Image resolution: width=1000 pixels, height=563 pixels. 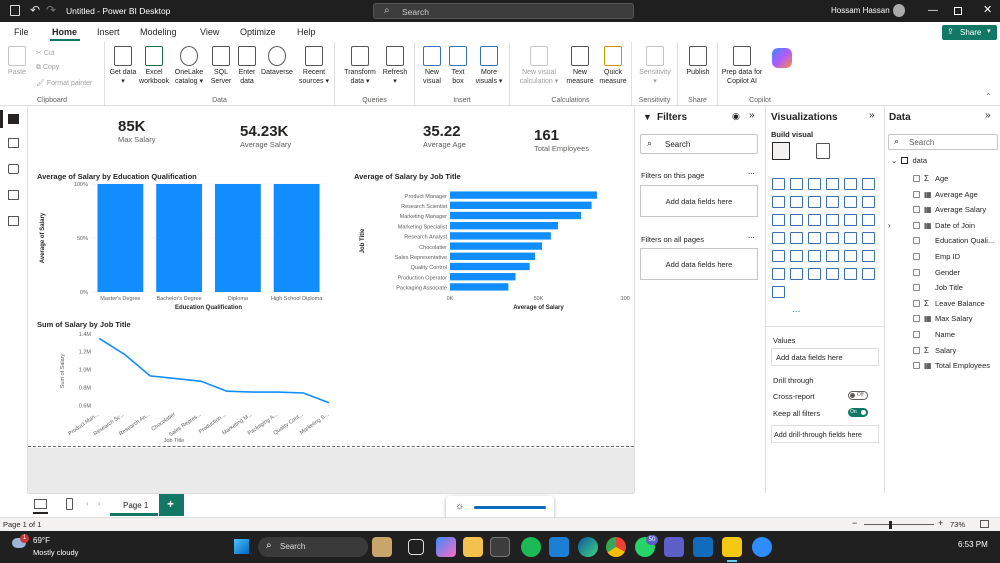 I want to click on next-page-icon: ›, so click(x=99, y=503).